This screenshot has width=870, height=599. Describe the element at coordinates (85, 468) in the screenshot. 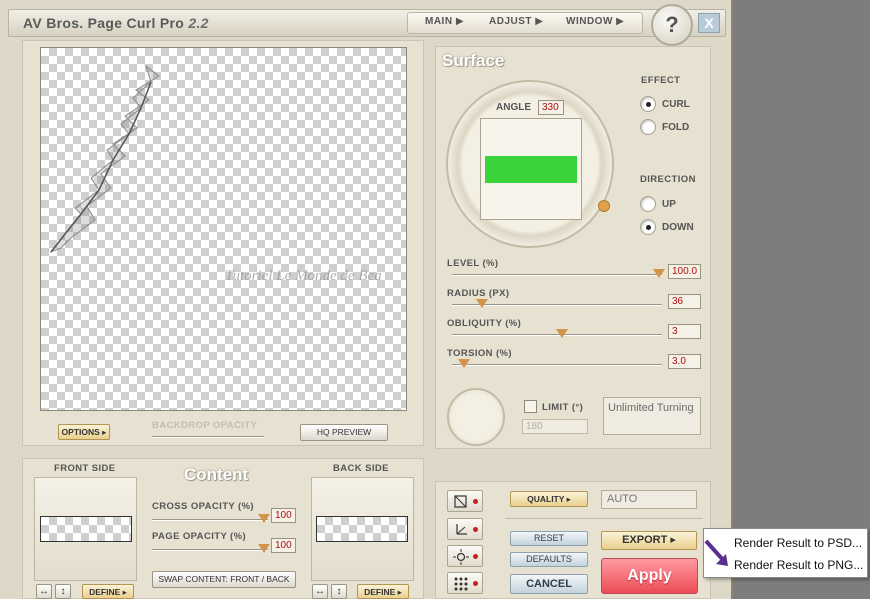

I see `front-side-label: FRONT SIDE` at that location.